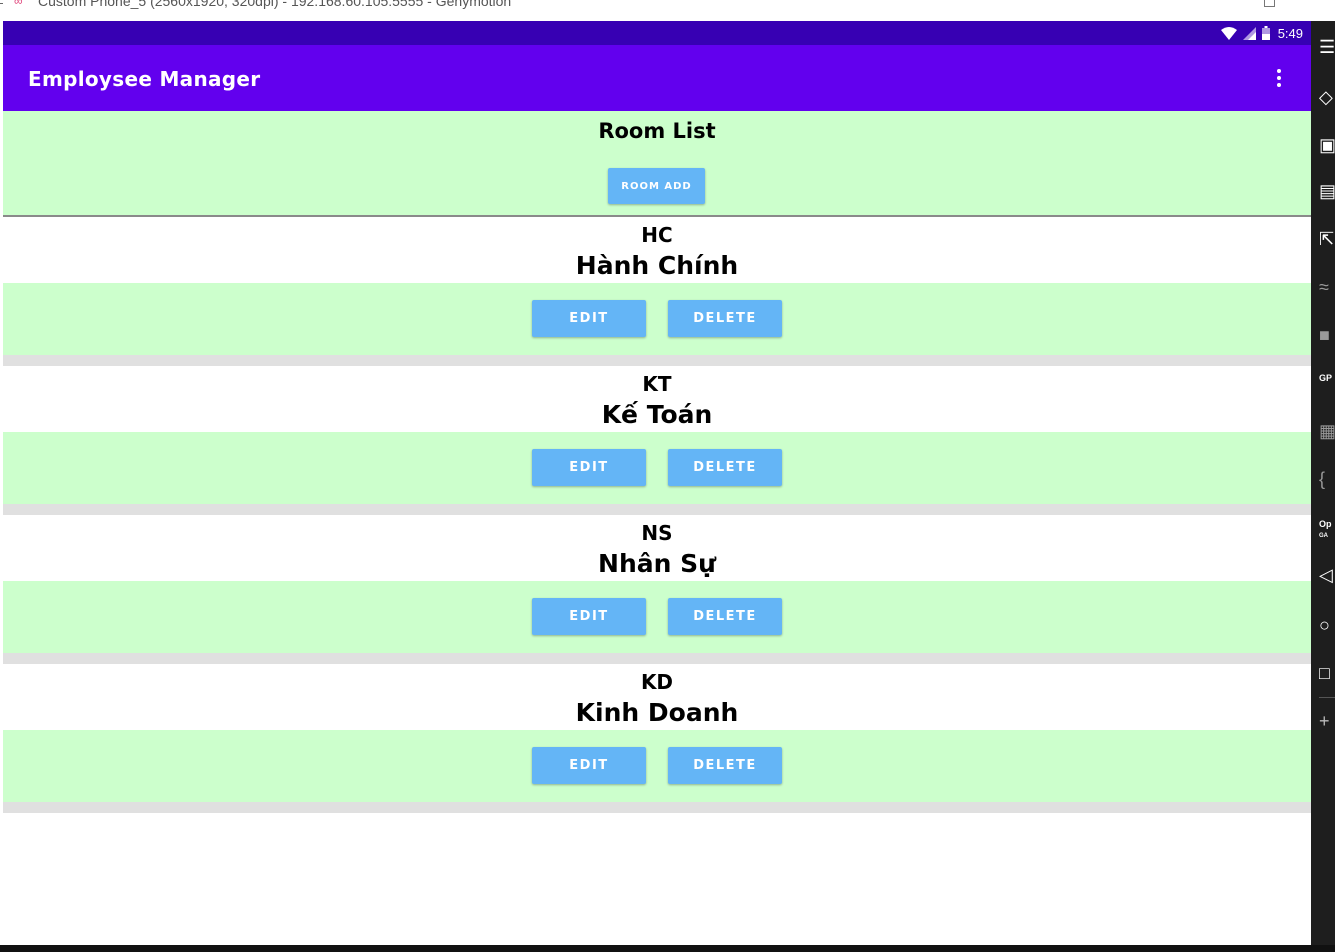 The image size is (1335, 952). I want to click on room-code: KD, so click(657, 682).